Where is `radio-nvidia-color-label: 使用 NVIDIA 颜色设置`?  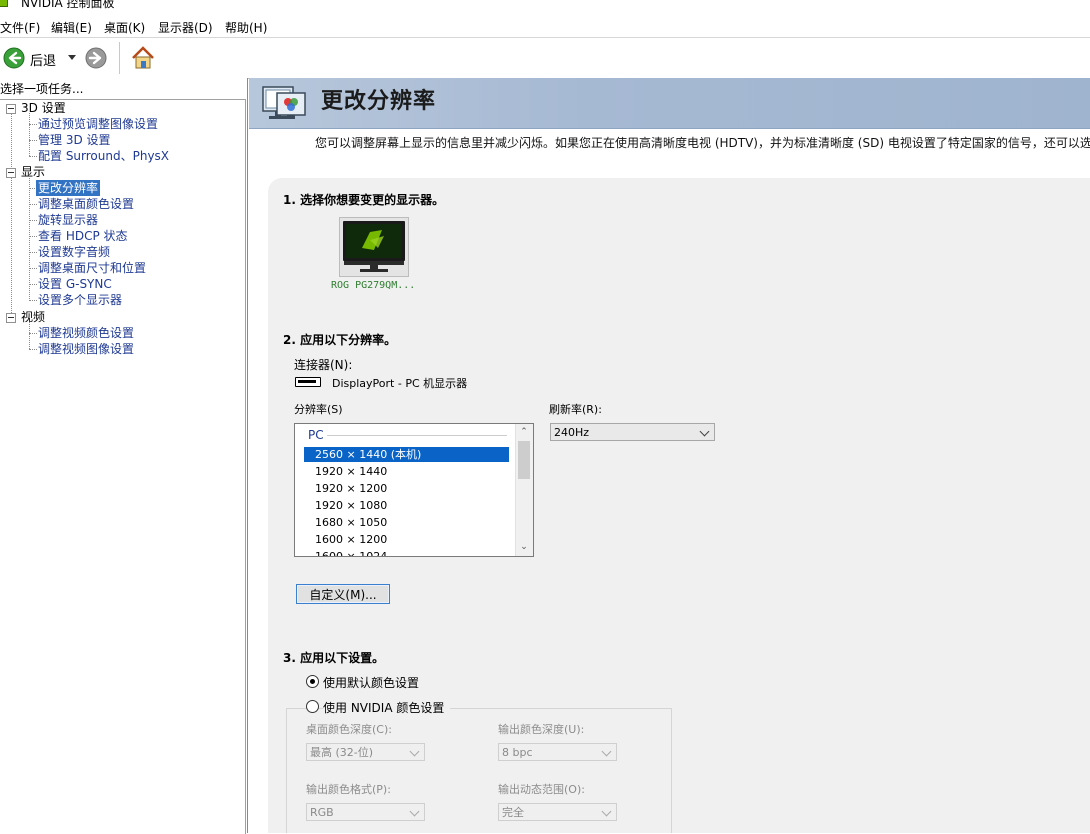 radio-nvidia-color-label: 使用 NVIDIA 颜色设置 is located at coordinates (387, 707).